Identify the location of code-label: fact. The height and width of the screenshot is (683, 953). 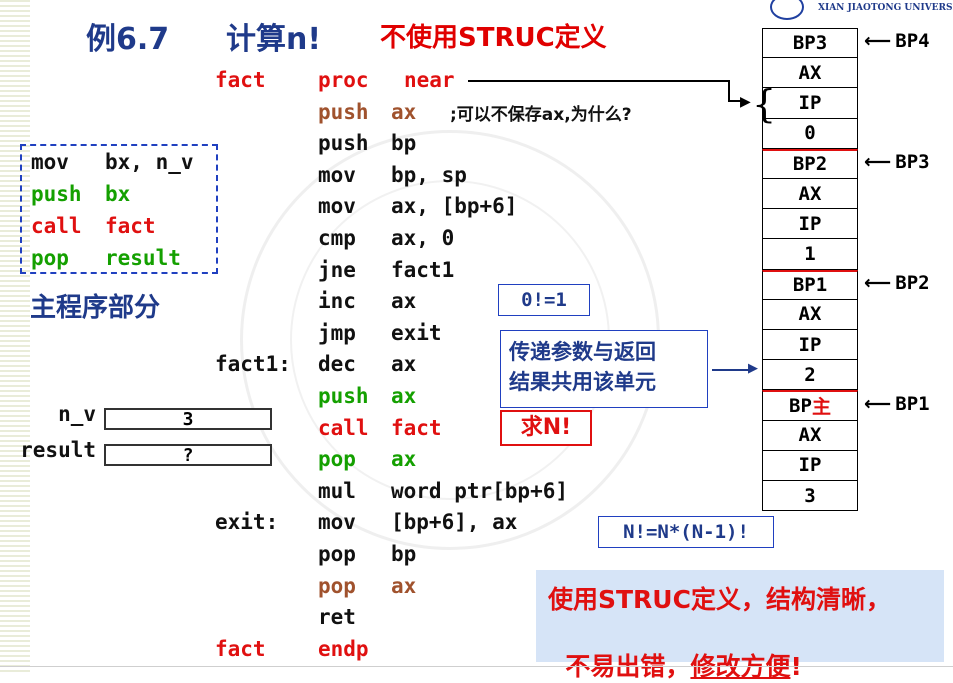
(240, 80).